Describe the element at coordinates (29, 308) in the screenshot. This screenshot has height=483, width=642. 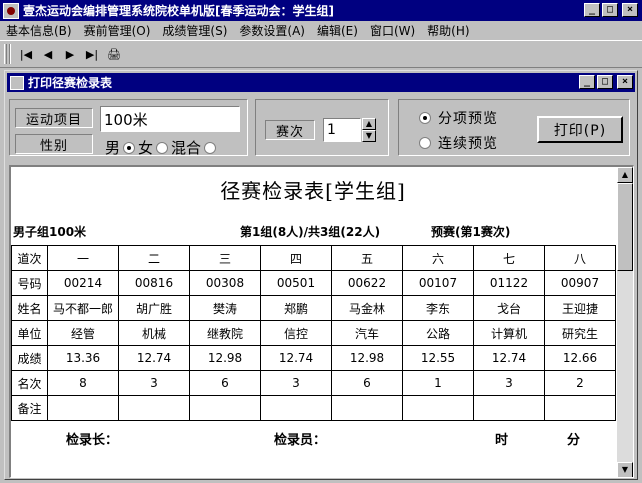
I see `row-header: 姓名` at that location.